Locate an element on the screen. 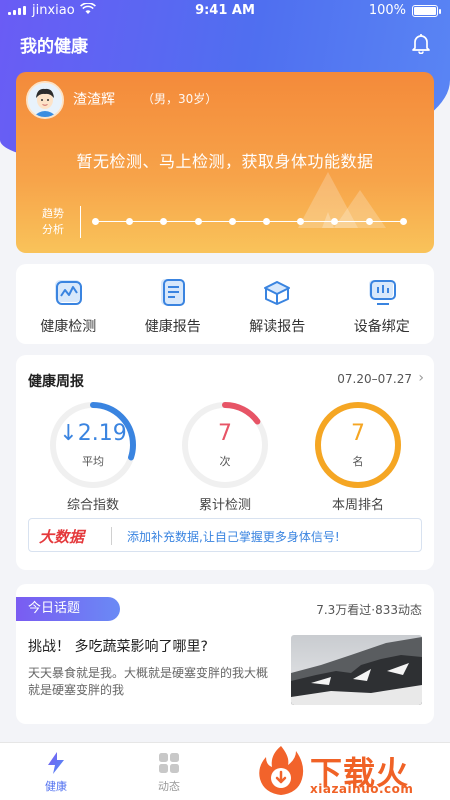 The image size is (450, 800). gauge-label: 本周排名 is located at coordinates (357, 505).